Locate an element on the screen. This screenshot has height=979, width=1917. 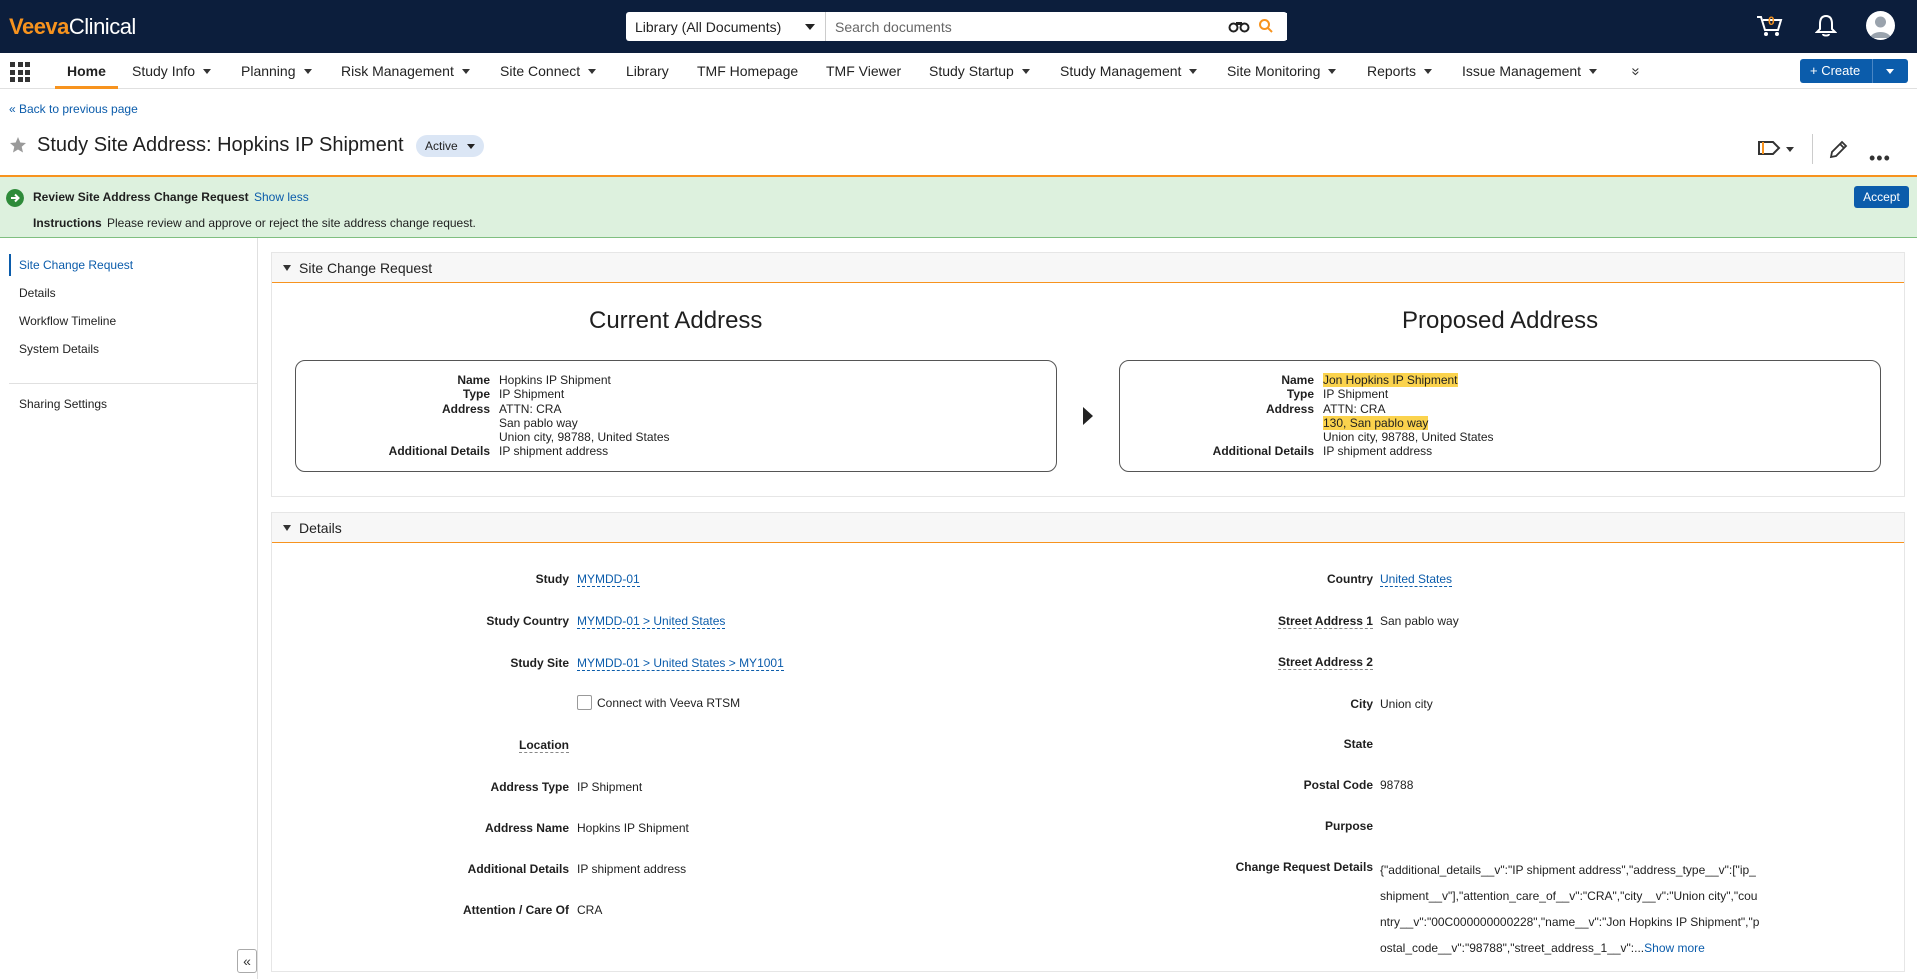
toolbar-divider is located at coordinates (1812, 149).